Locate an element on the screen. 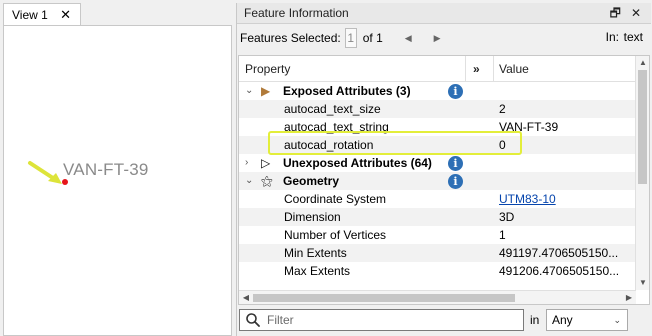 The height and width of the screenshot is (336, 652). expand-icon: › is located at coordinates (246, 163).